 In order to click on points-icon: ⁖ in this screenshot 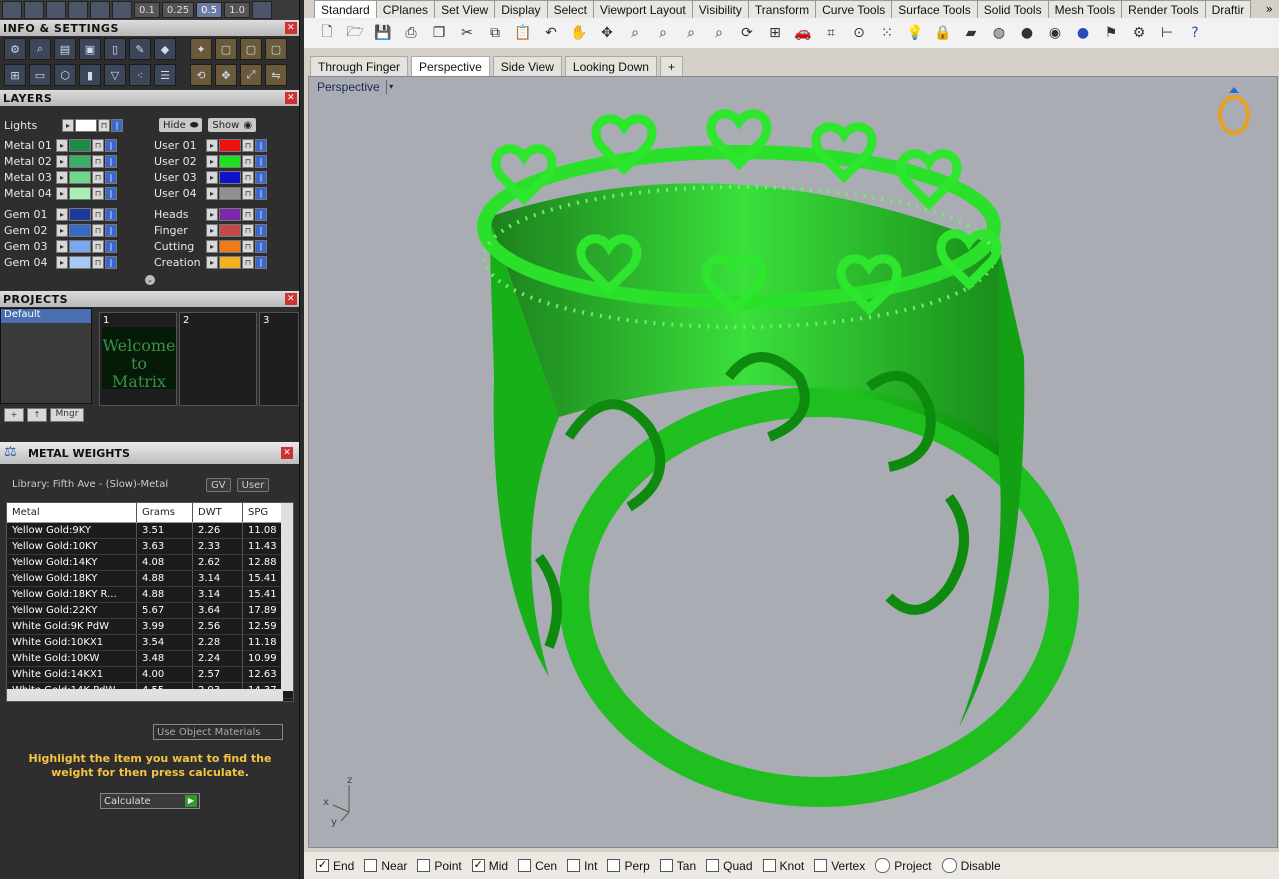, I will do `click(140, 75)`.